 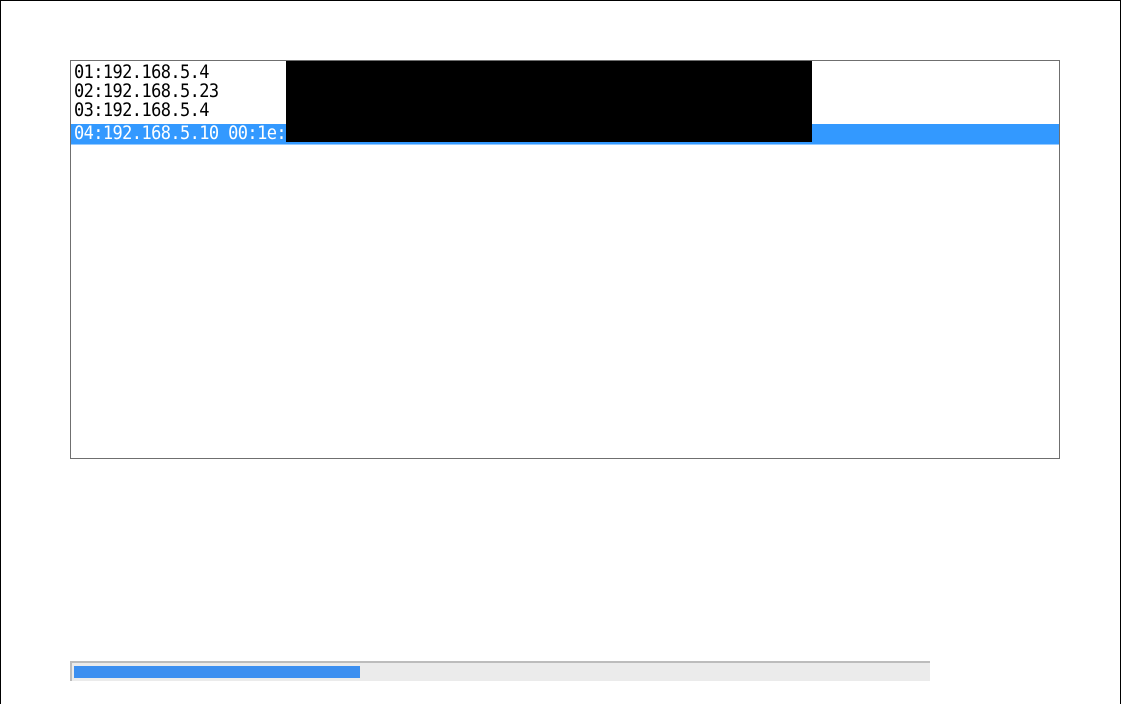 I want to click on progress-bar-fill, so click(x=217, y=672).